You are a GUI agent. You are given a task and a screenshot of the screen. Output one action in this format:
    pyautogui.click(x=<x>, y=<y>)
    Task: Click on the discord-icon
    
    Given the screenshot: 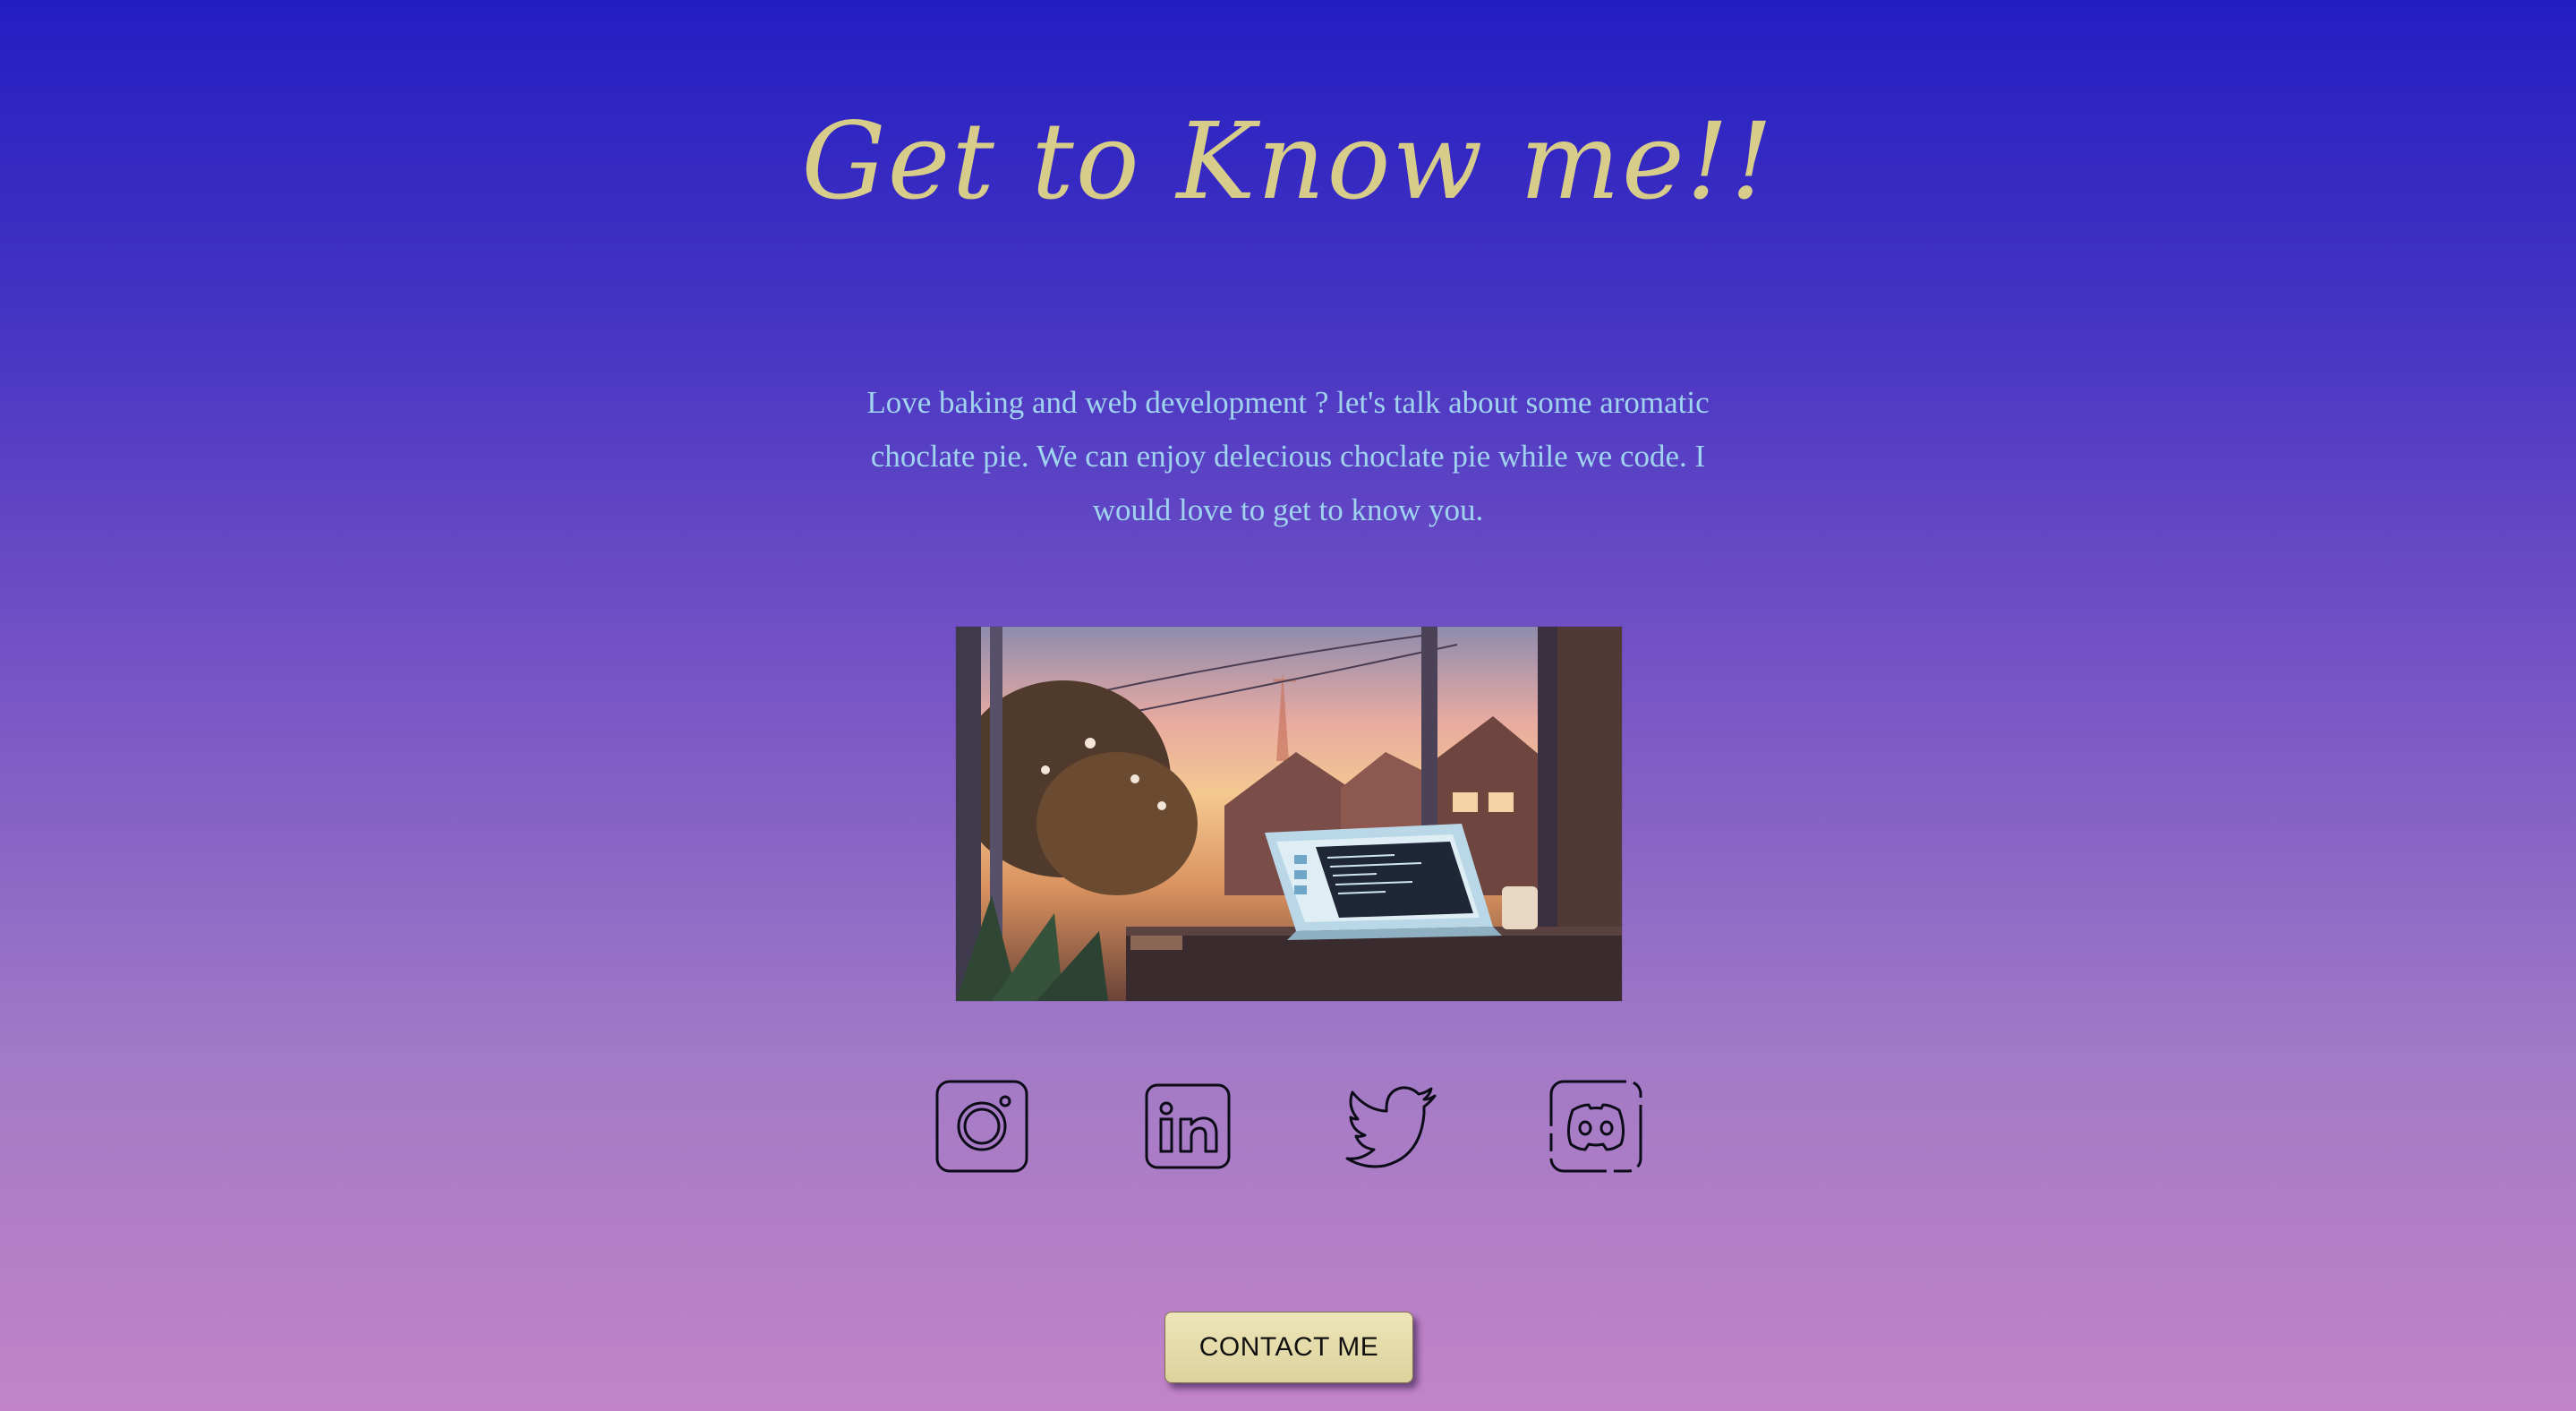 What is the action you would take?
    pyautogui.click(x=1595, y=1126)
    